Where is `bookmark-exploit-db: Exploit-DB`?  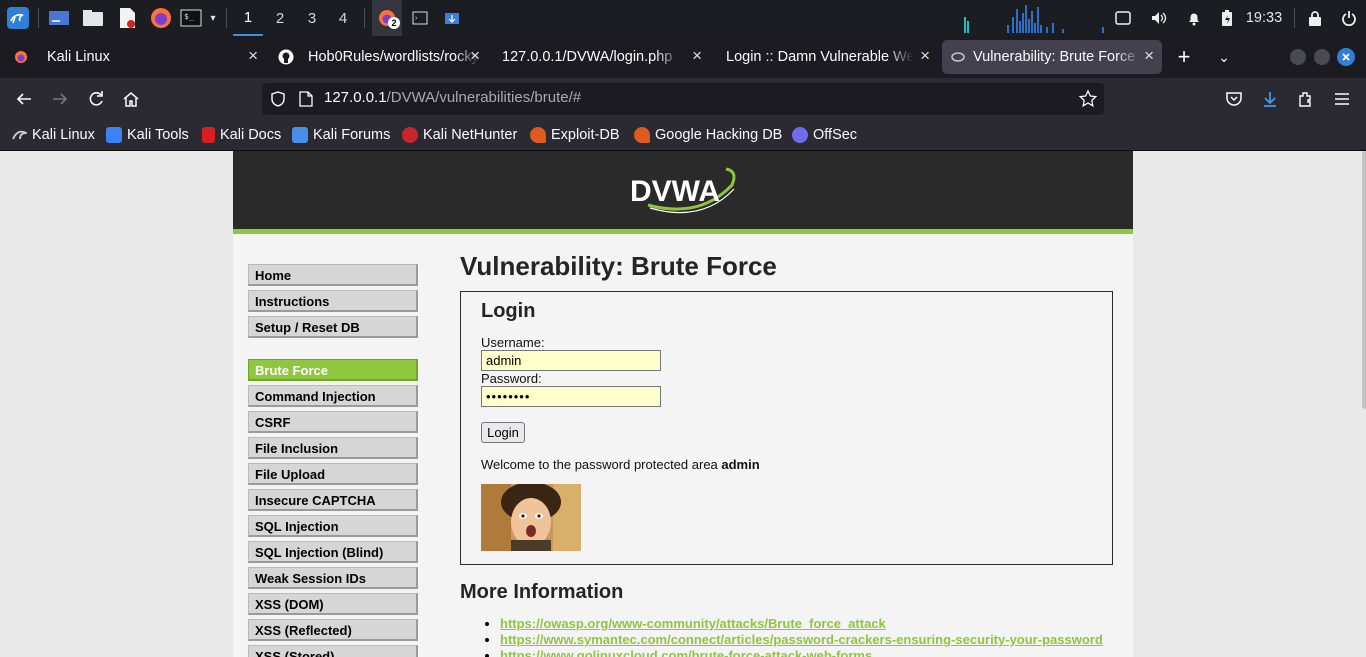 bookmark-exploit-db: Exploit-DB is located at coordinates (575, 135).